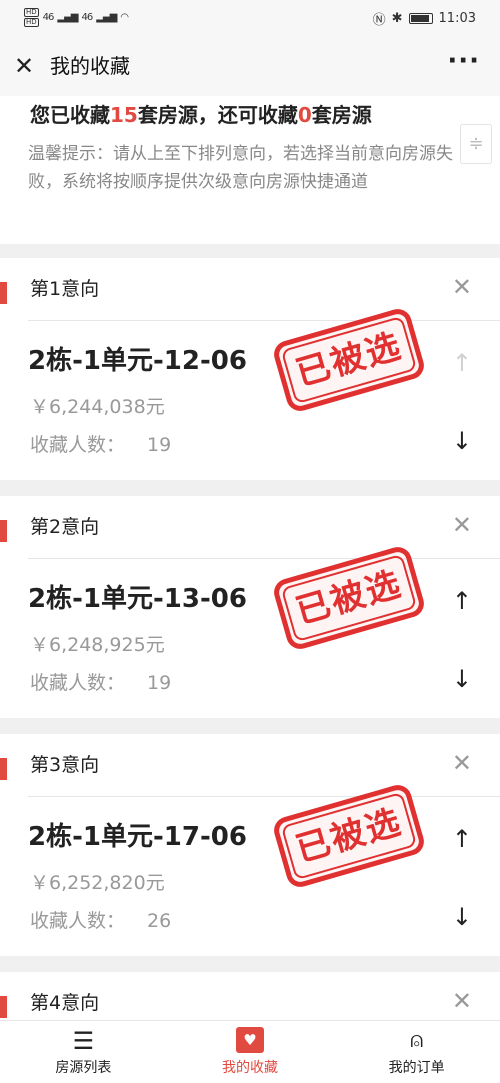 This screenshot has height=1083, width=500. I want to click on summary-title: 您已收藏15套房源，还可收藏0套房源, so click(201, 115).